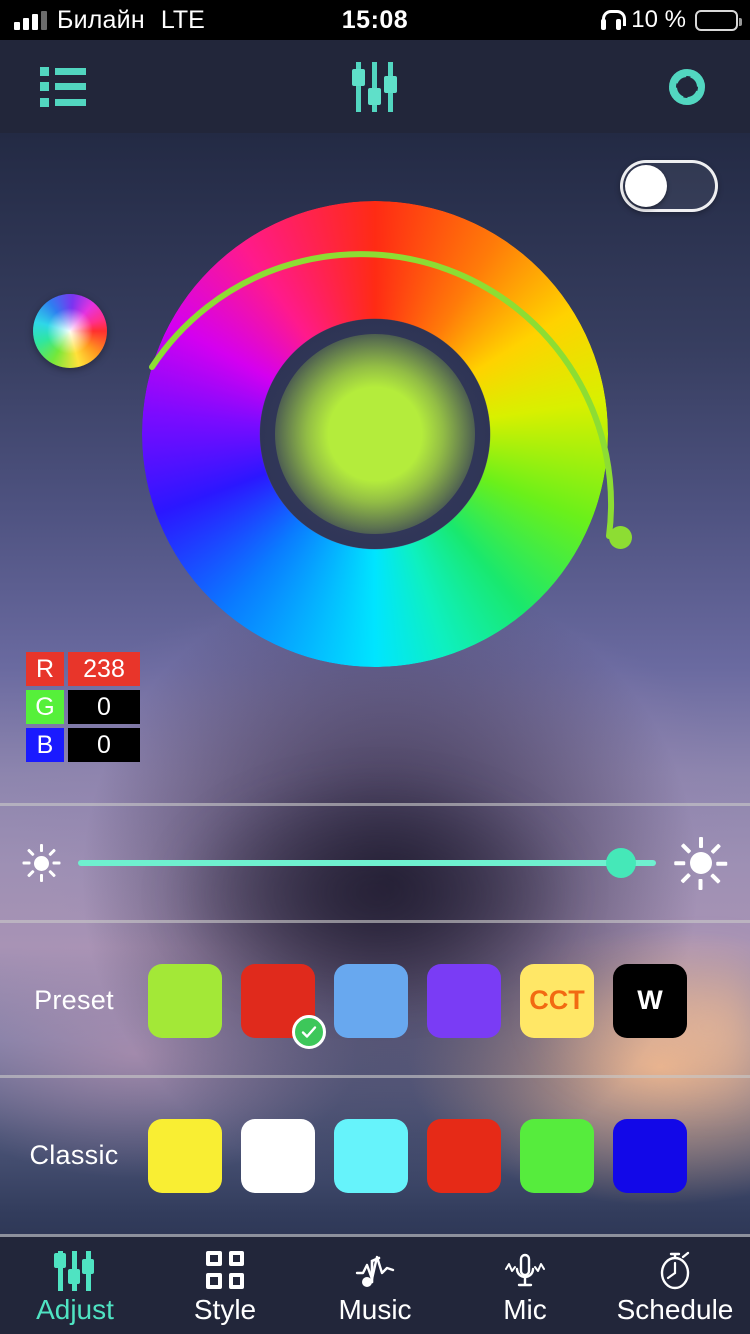 This screenshot has height=1334, width=750. I want to click on sun-large-icon, so click(701, 863).